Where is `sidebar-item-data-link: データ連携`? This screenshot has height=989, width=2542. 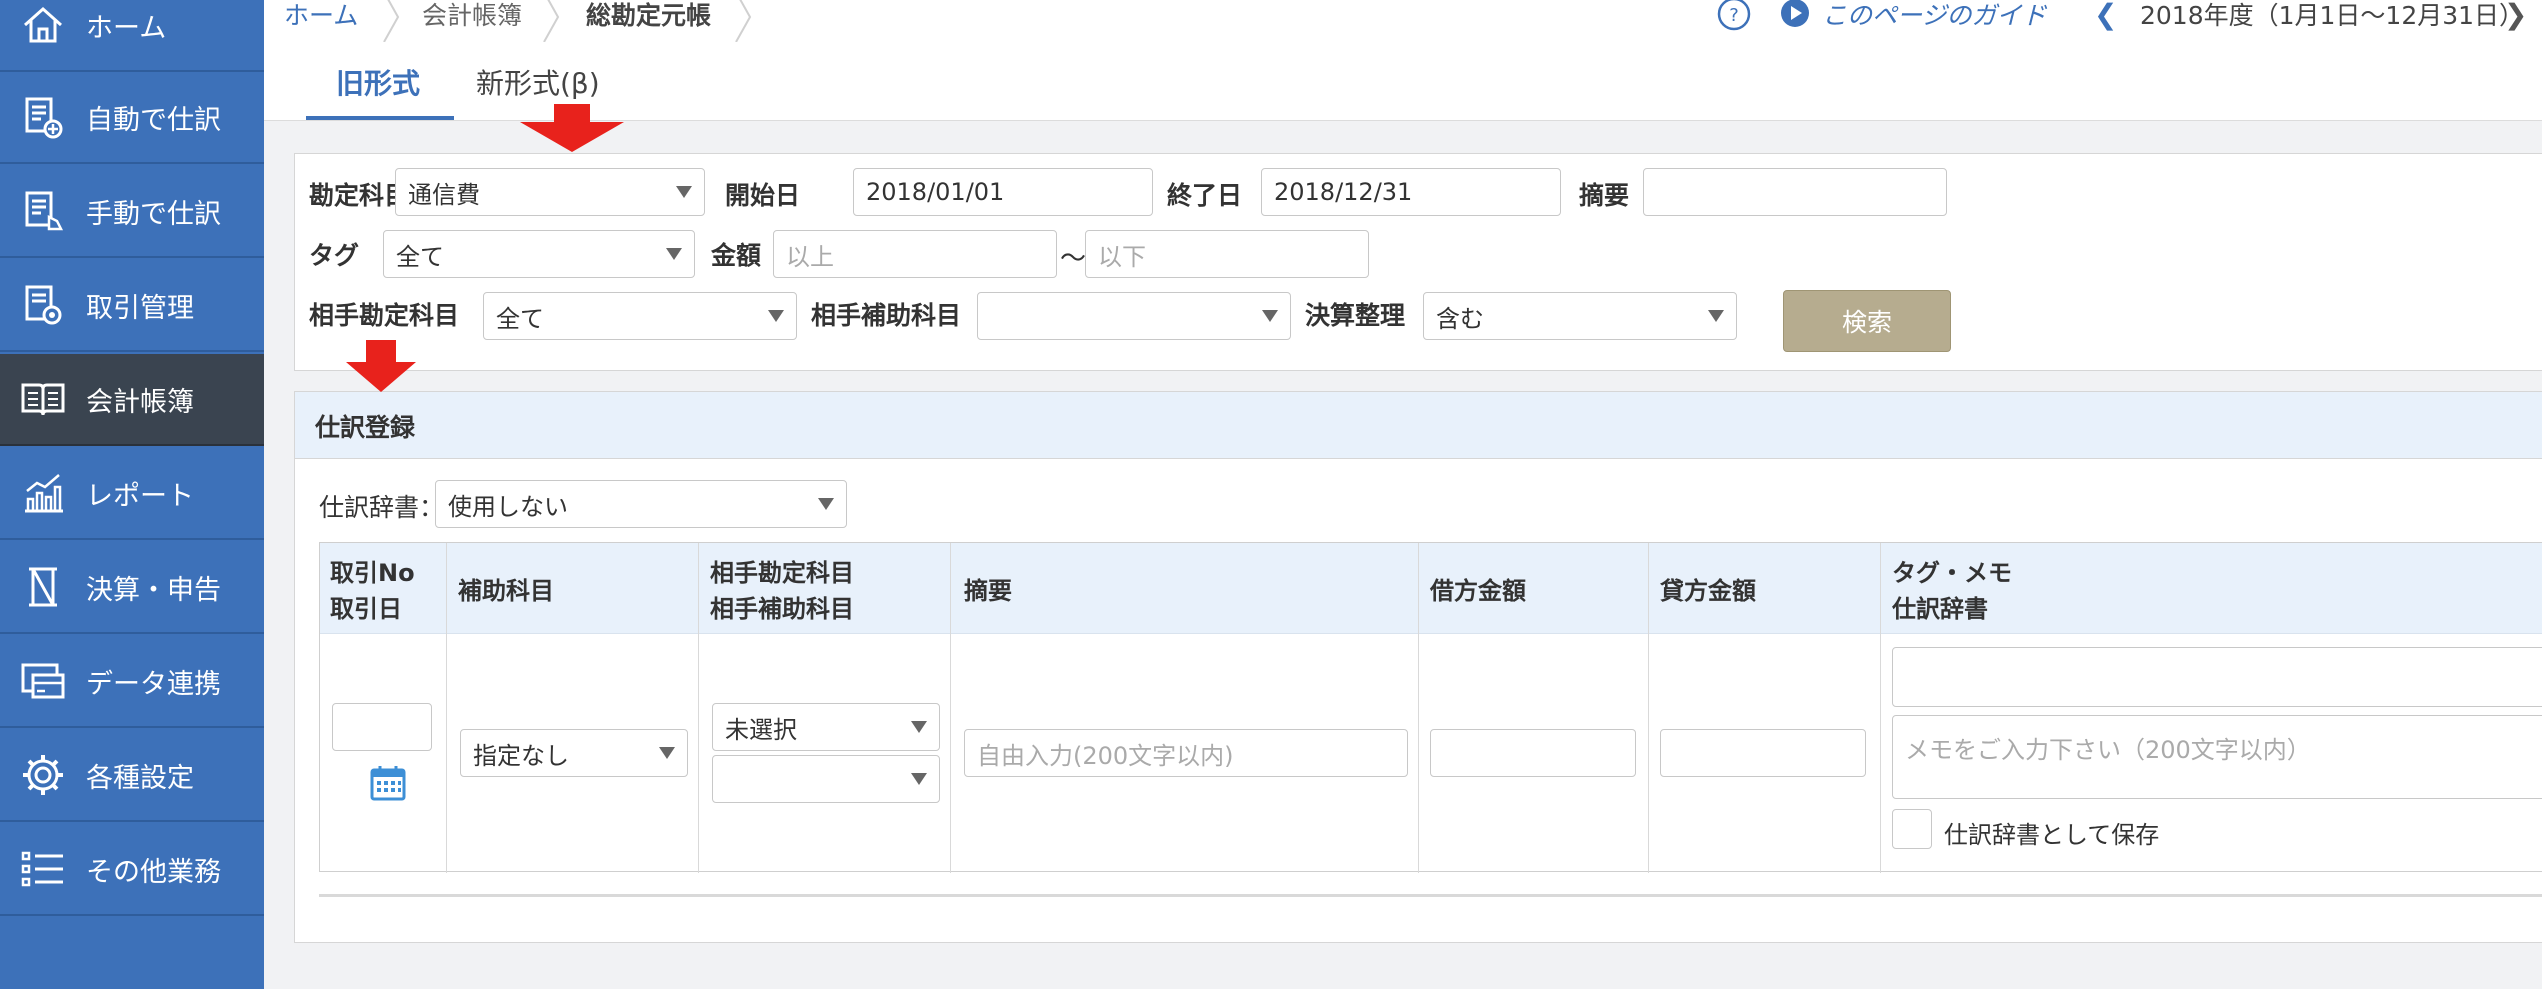
sidebar-item-data-link: データ連携 is located at coordinates (132, 682).